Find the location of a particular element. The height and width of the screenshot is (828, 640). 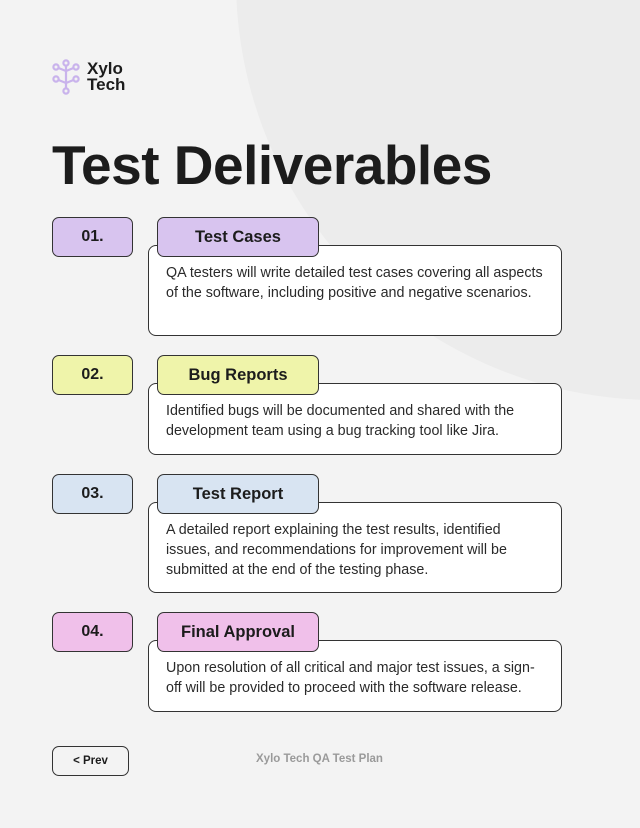

deliverable-title: Bug Reports is located at coordinates (238, 375).